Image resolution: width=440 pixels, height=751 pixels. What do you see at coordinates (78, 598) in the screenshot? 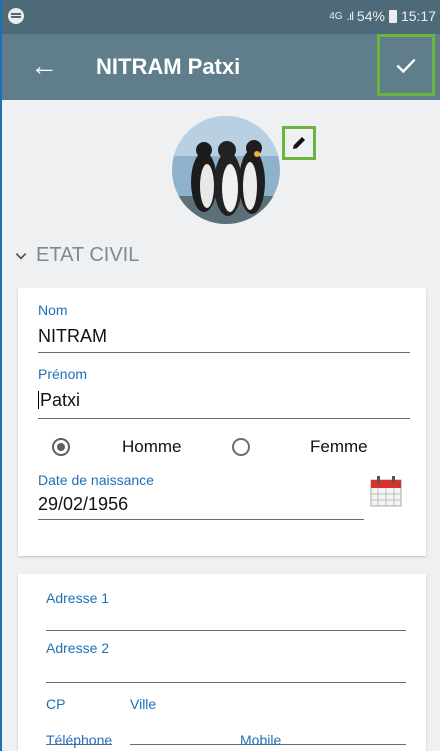
I see `adresse1-label: Adresse 1` at bounding box center [78, 598].